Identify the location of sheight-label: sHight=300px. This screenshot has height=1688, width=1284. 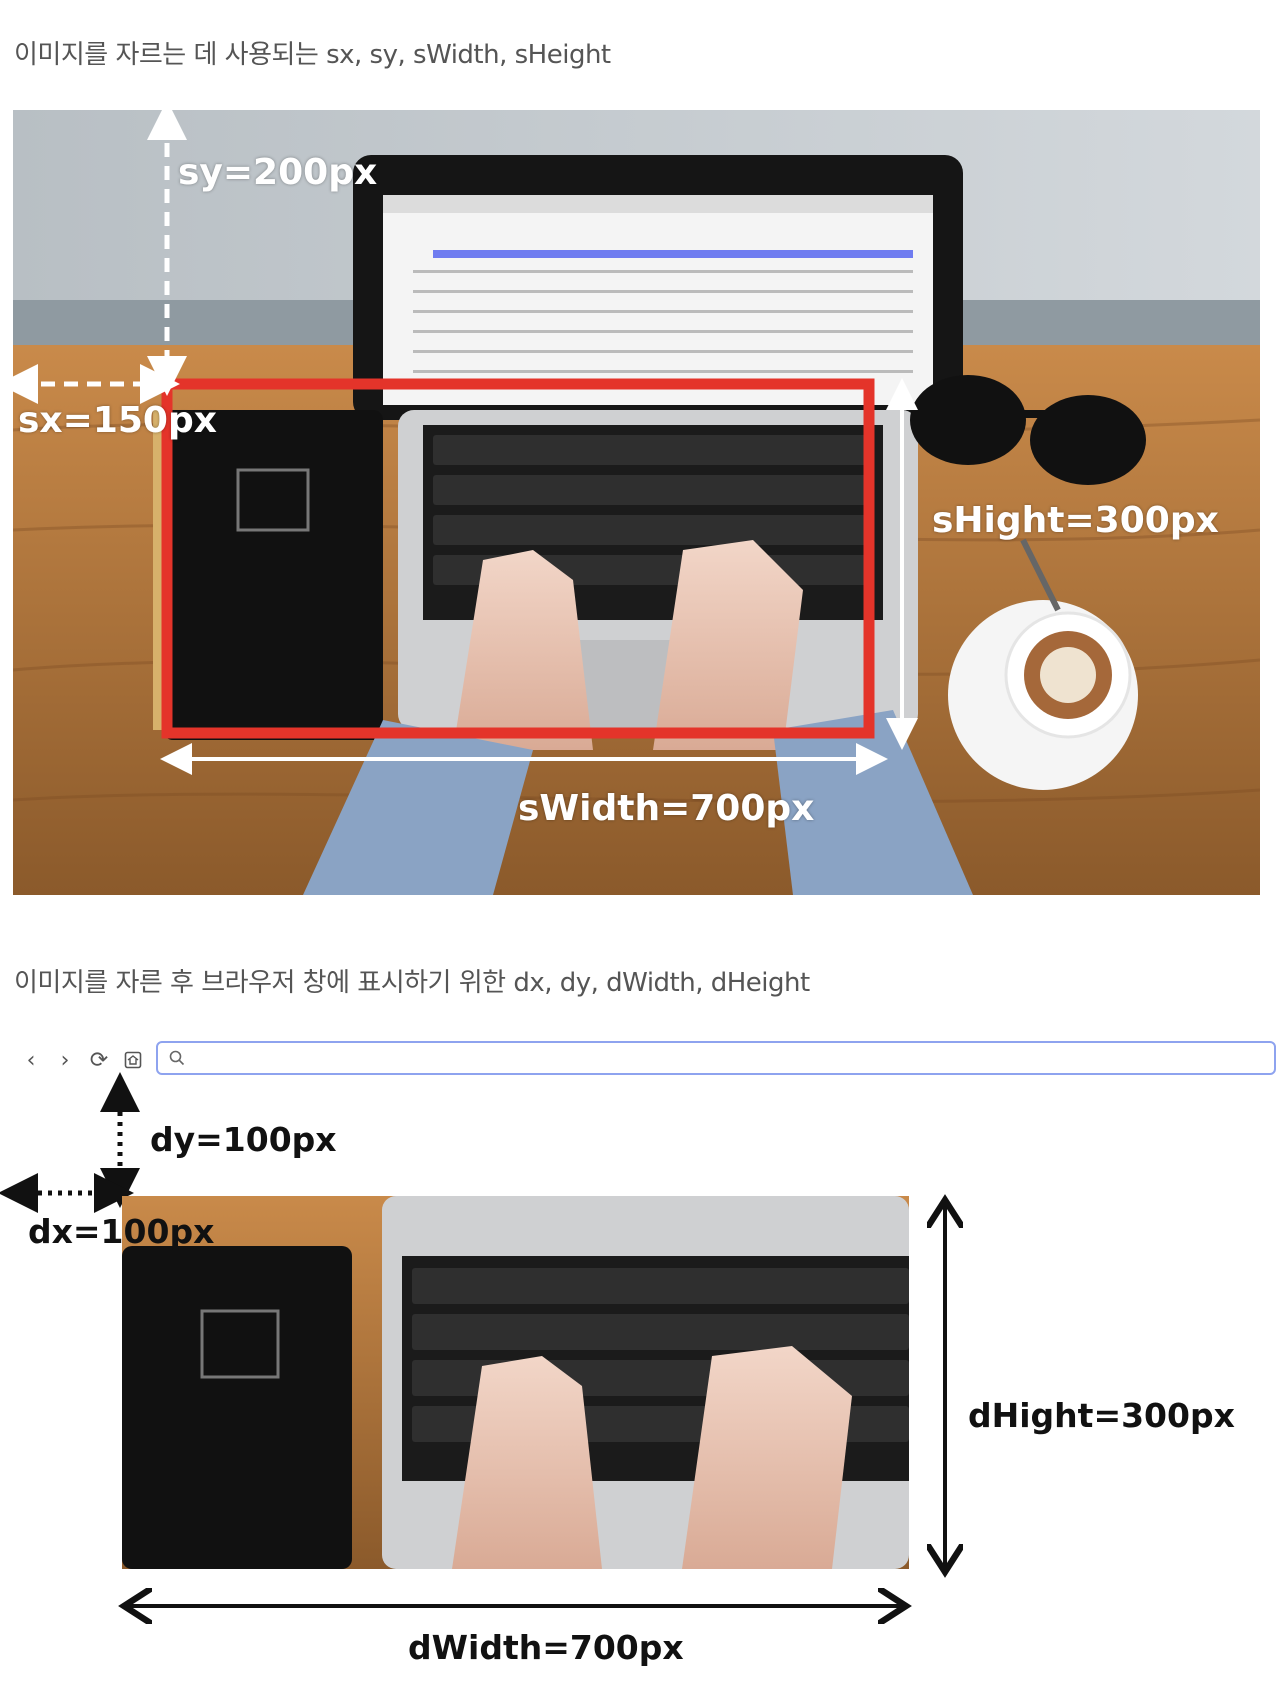
(1075, 520).